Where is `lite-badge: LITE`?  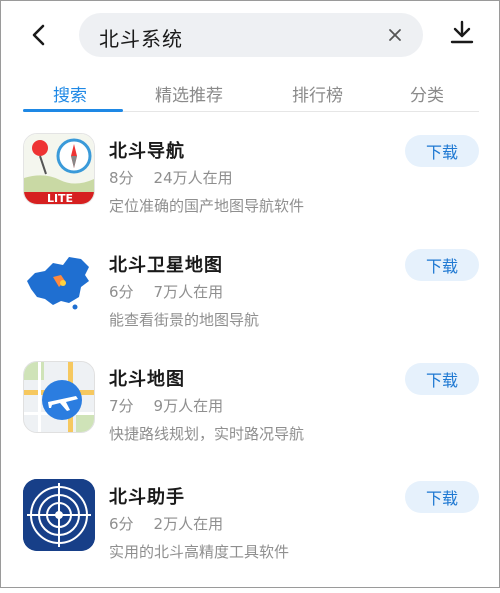 lite-badge: LITE is located at coordinates (60, 198).